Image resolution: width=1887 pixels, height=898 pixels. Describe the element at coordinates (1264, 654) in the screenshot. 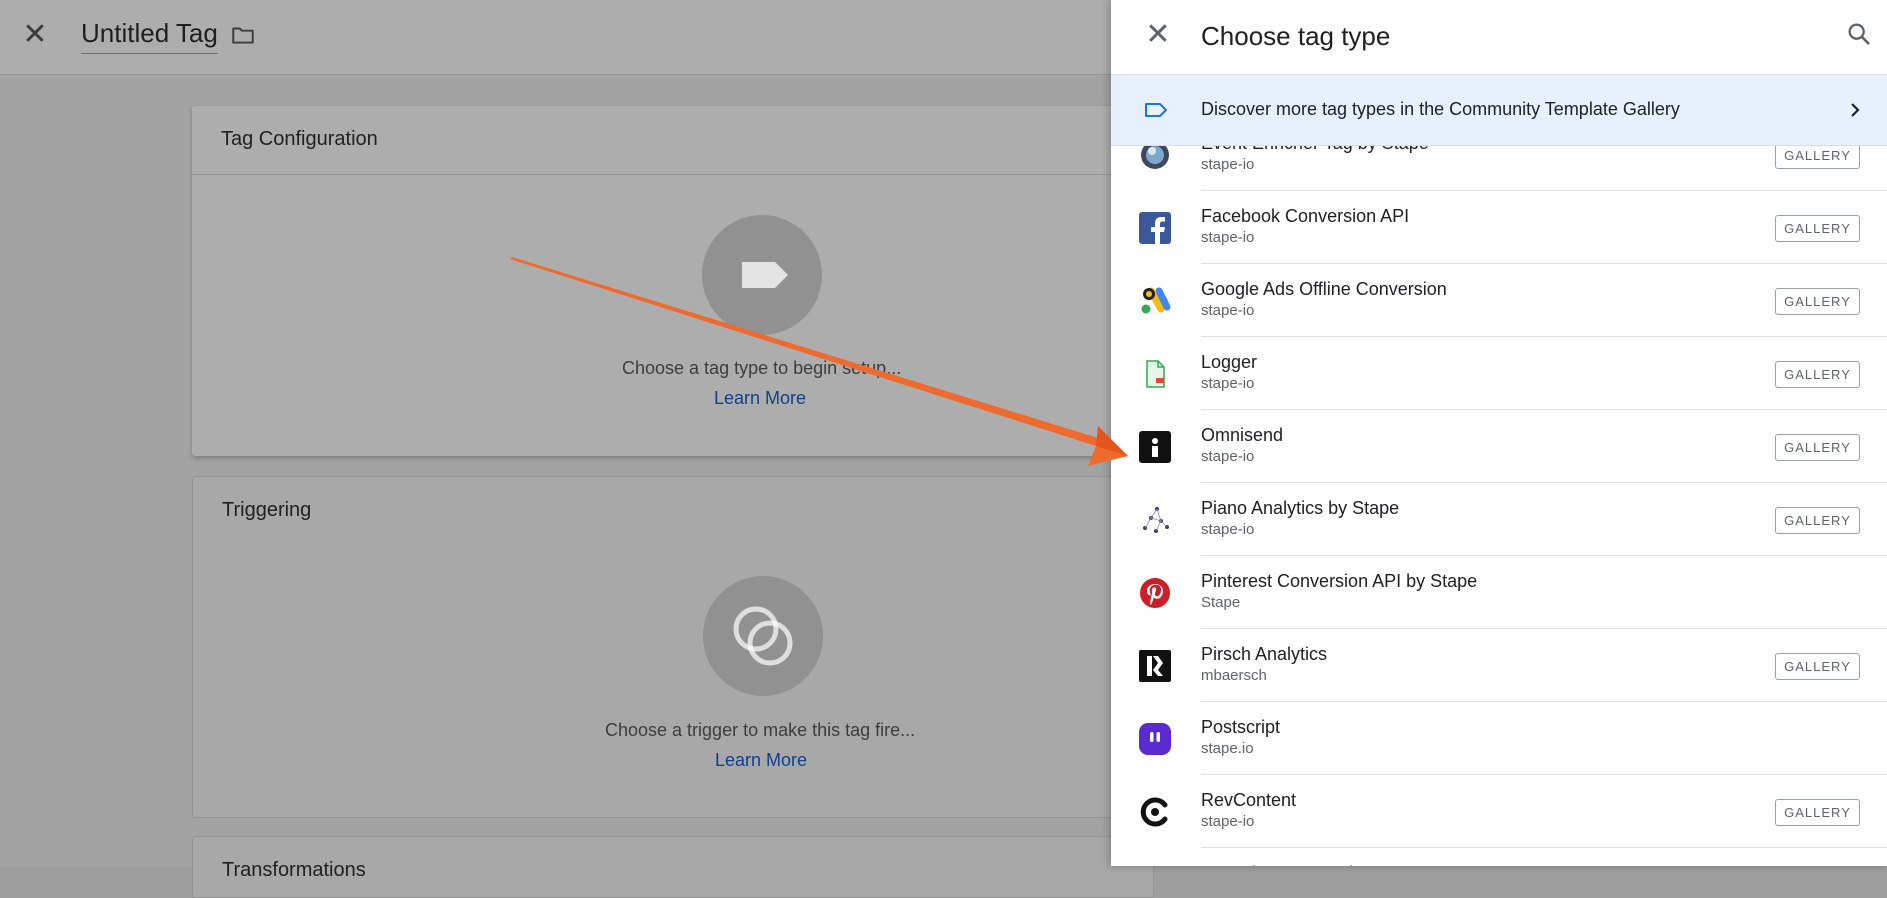

I see `tag-type-name: Pirsch Analytics` at that location.